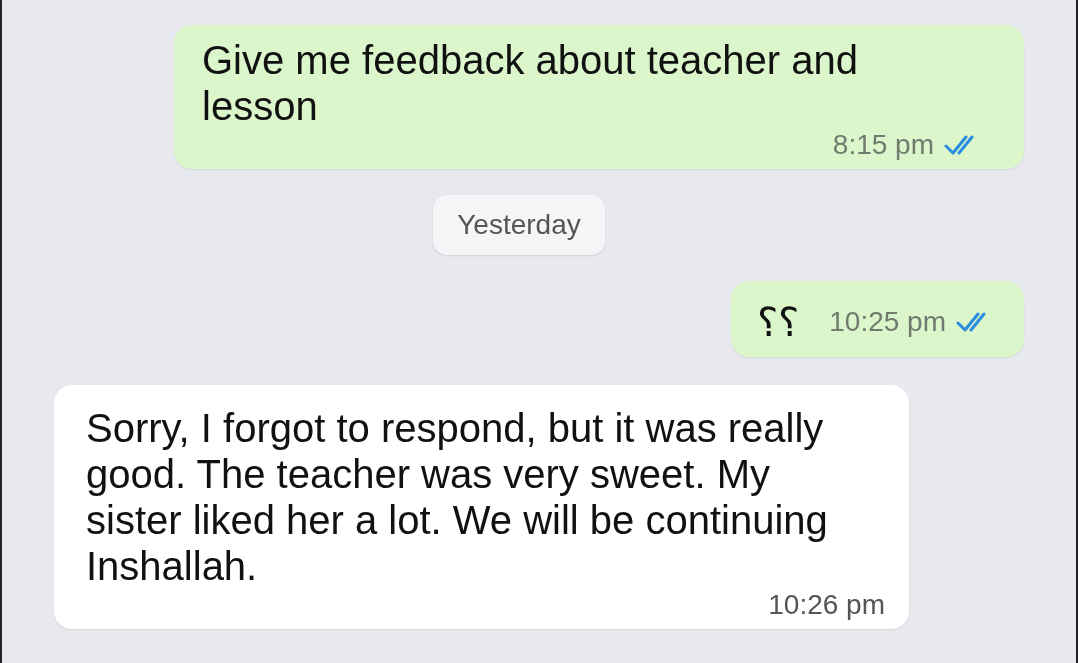 This screenshot has height=663, width=1078. What do you see at coordinates (519, 225) in the screenshot?
I see `date-label: Yesterday` at bounding box center [519, 225].